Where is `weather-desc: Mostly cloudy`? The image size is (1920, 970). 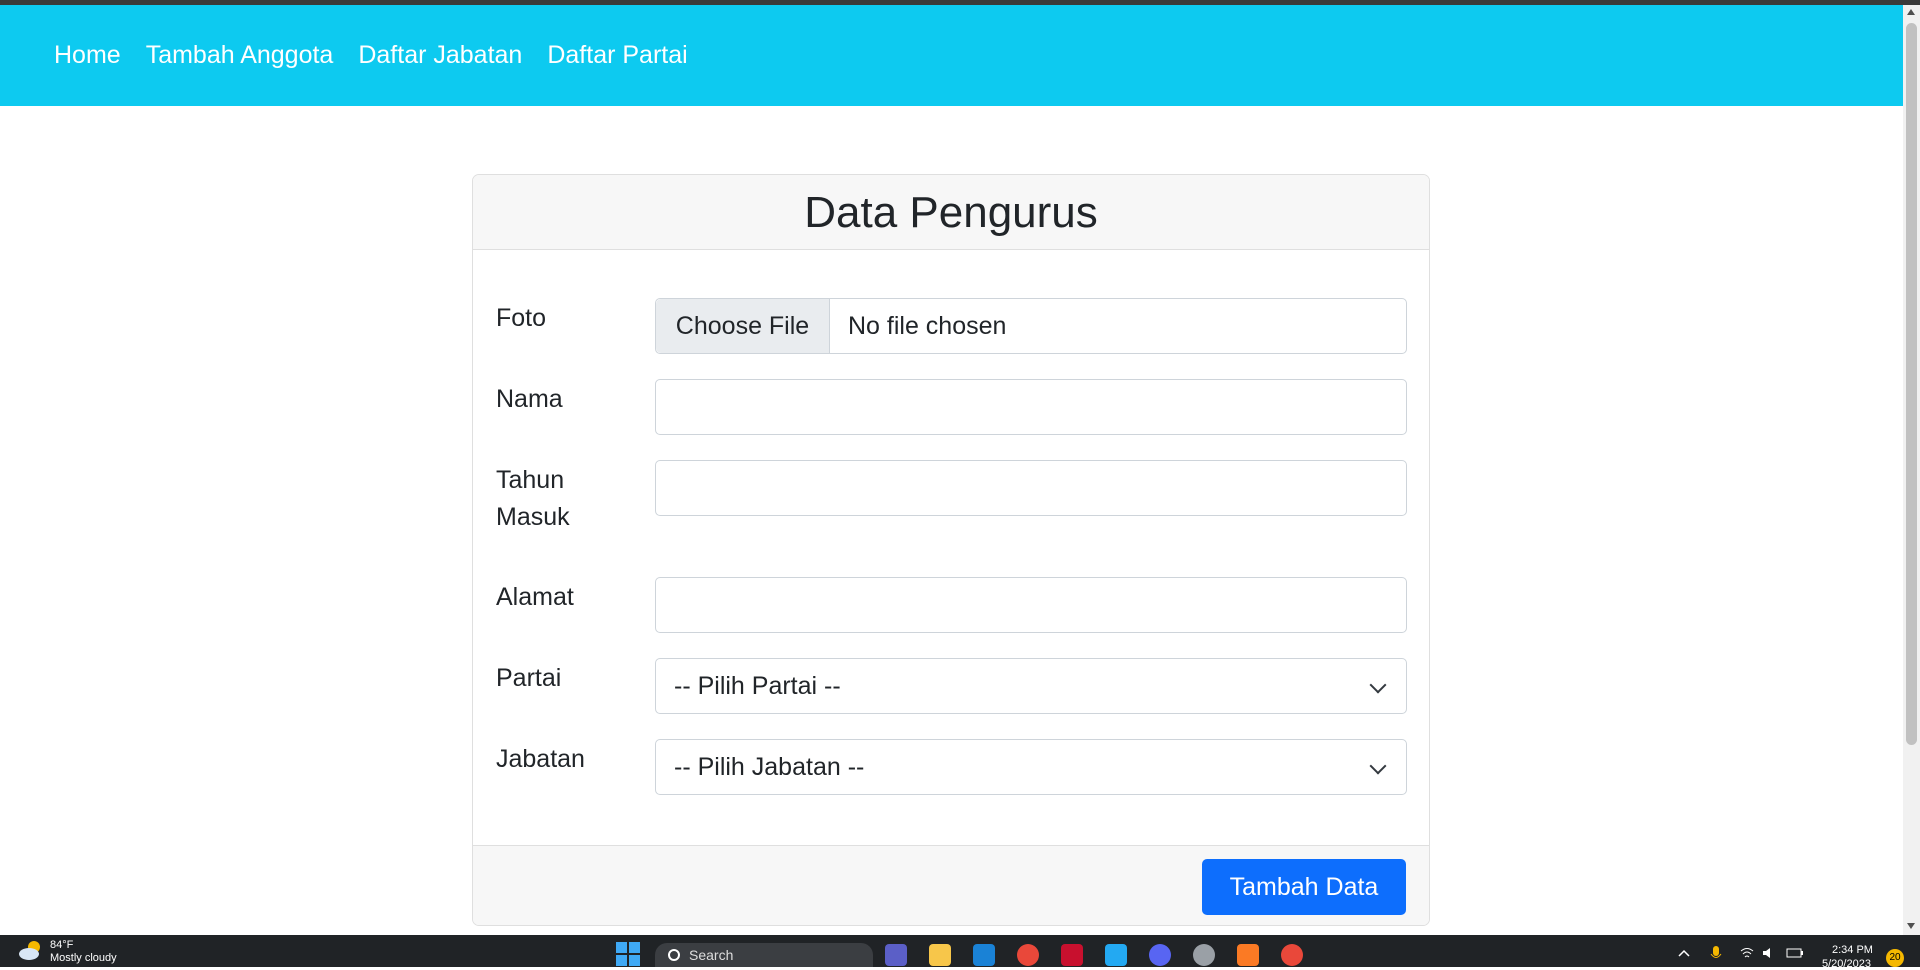 weather-desc: Mostly cloudy is located at coordinates (83, 958).